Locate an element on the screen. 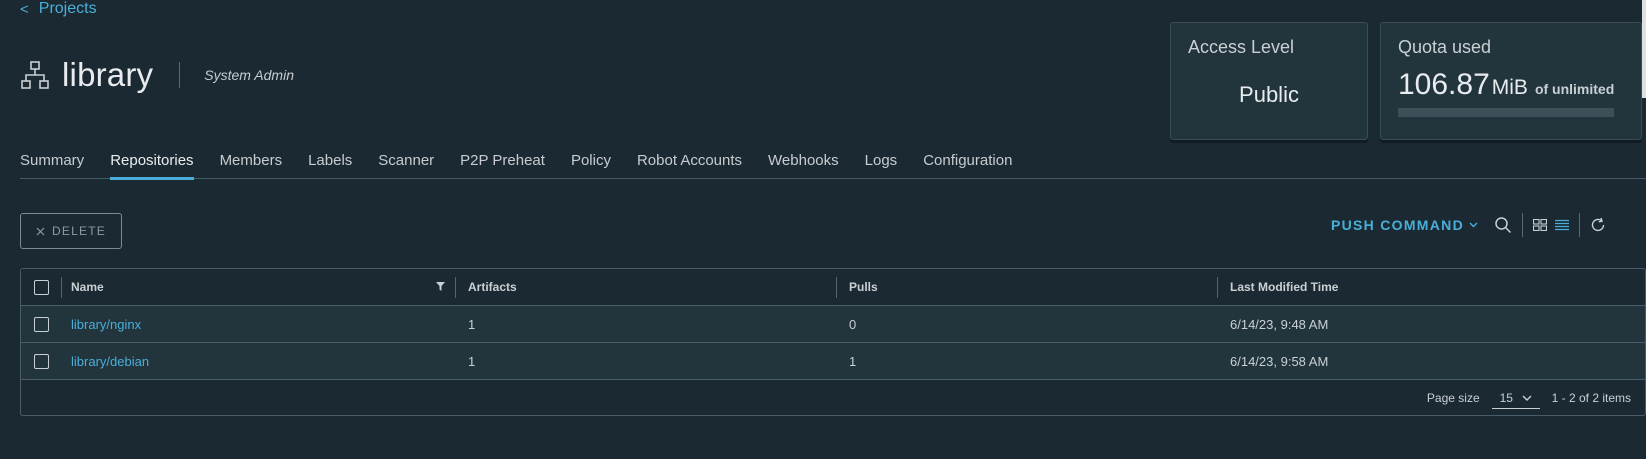  header-divider is located at coordinates (180, 75).